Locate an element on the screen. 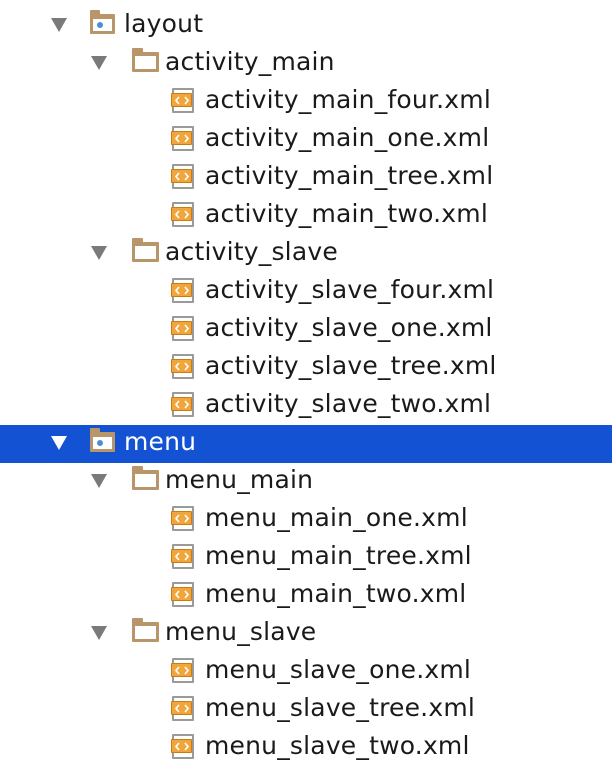  tree-row-menu: menu is located at coordinates (306, 444).